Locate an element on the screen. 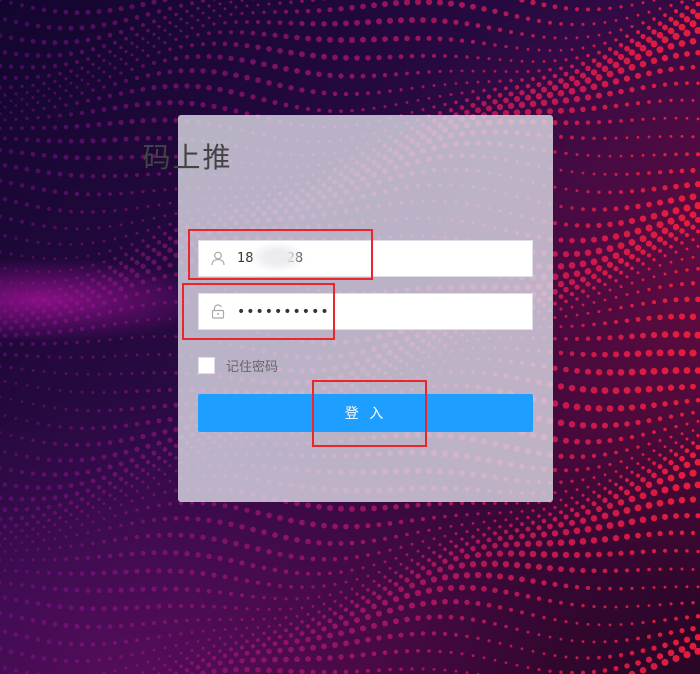 This screenshot has height=674, width=700. password-input: •••••••••• is located at coordinates (384, 312).